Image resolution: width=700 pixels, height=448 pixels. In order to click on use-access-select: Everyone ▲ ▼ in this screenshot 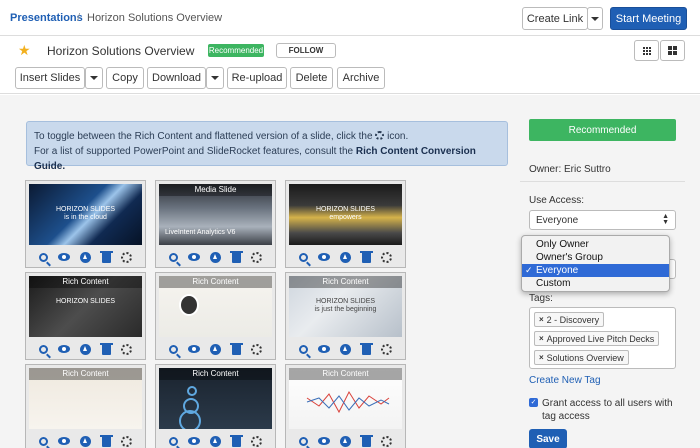, I will do `click(602, 220)`.